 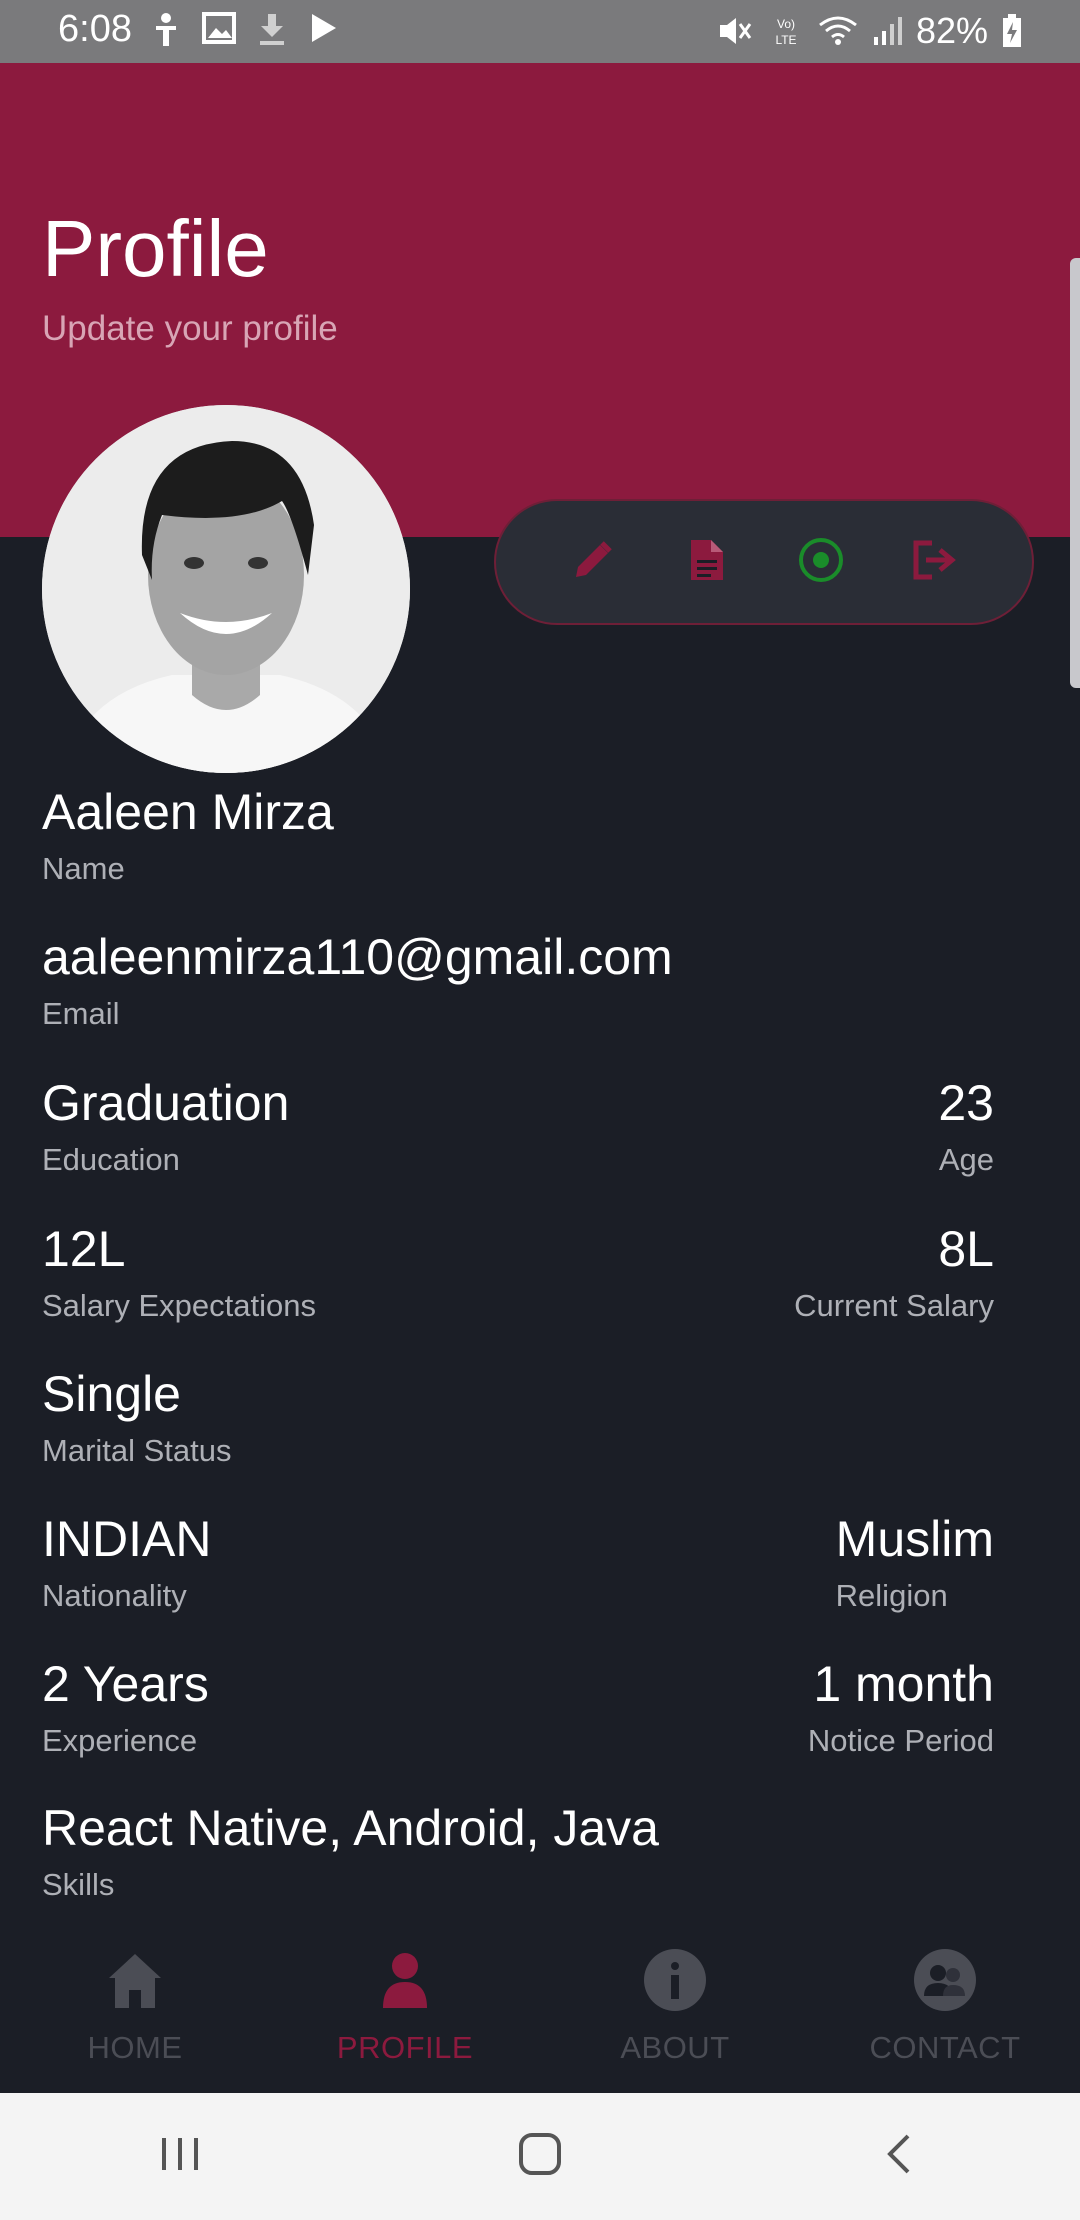 I want to click on experience-label: Experience, so click(x=120, y=1740).